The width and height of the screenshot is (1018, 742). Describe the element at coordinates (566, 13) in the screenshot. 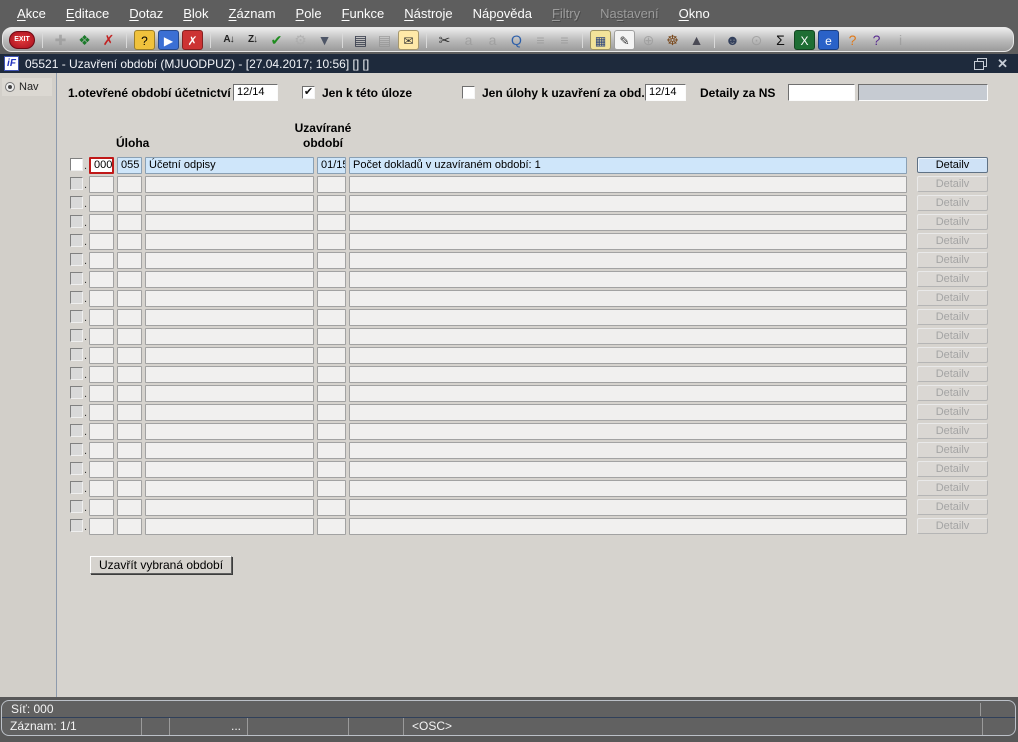

I see `menu-filtry: Filtry` at that location.